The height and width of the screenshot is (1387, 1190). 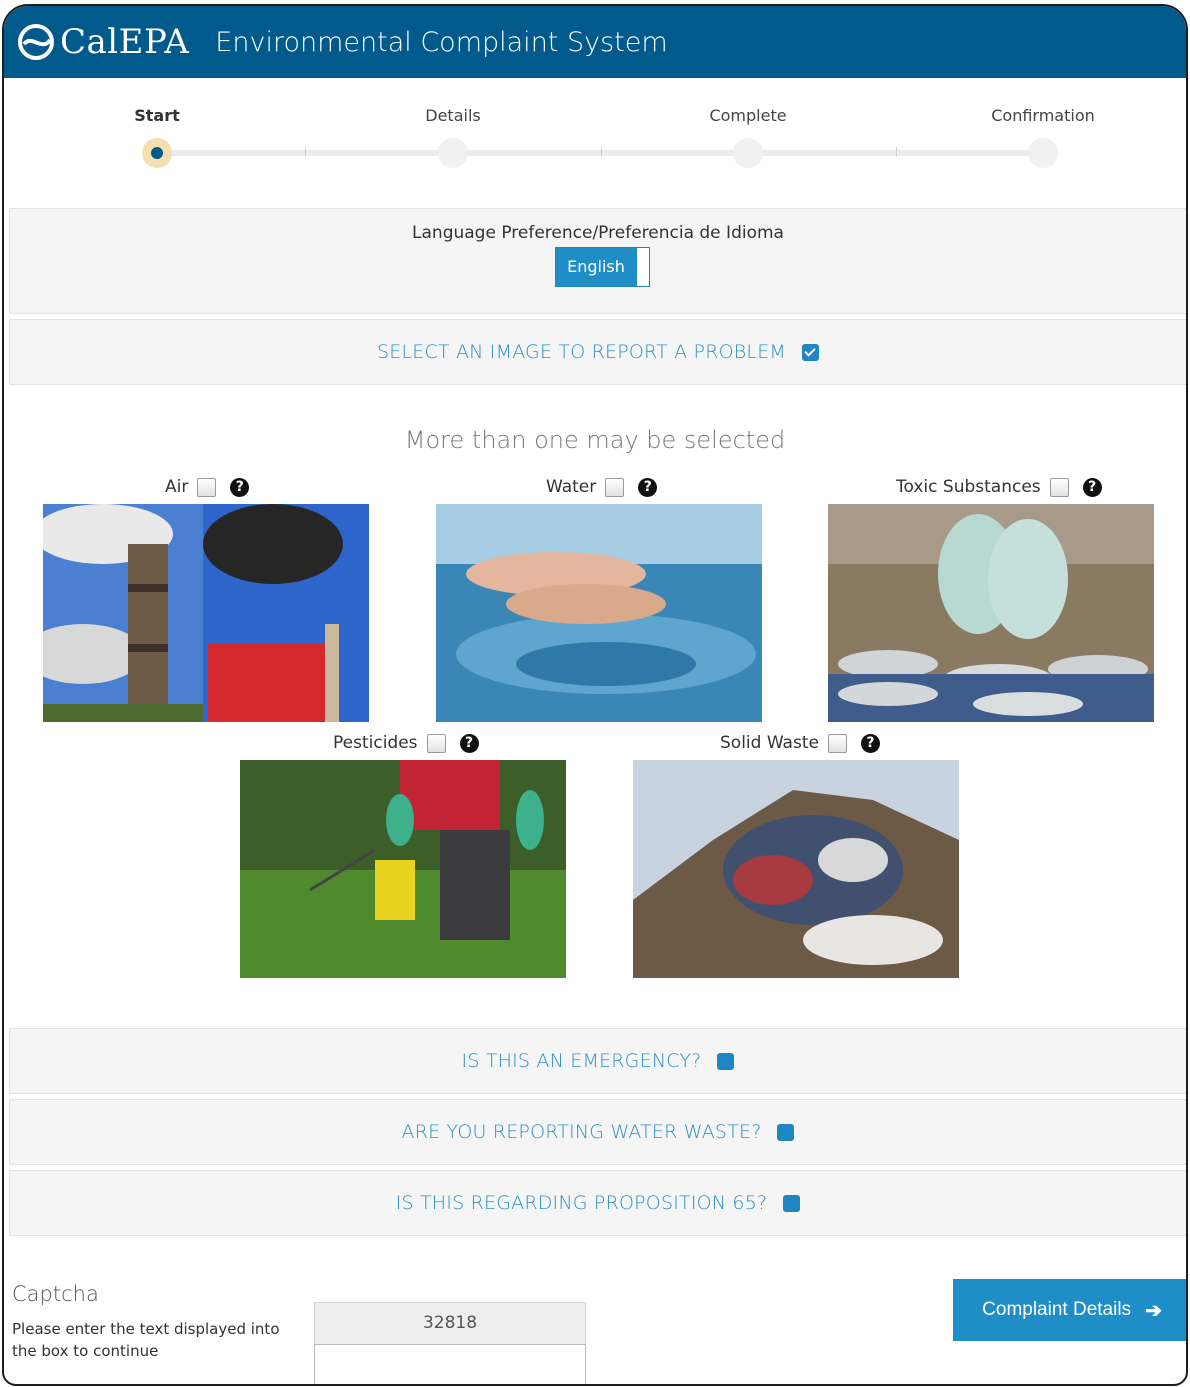 I want to click on category-water-checkbox, so click(x=615, y=487).